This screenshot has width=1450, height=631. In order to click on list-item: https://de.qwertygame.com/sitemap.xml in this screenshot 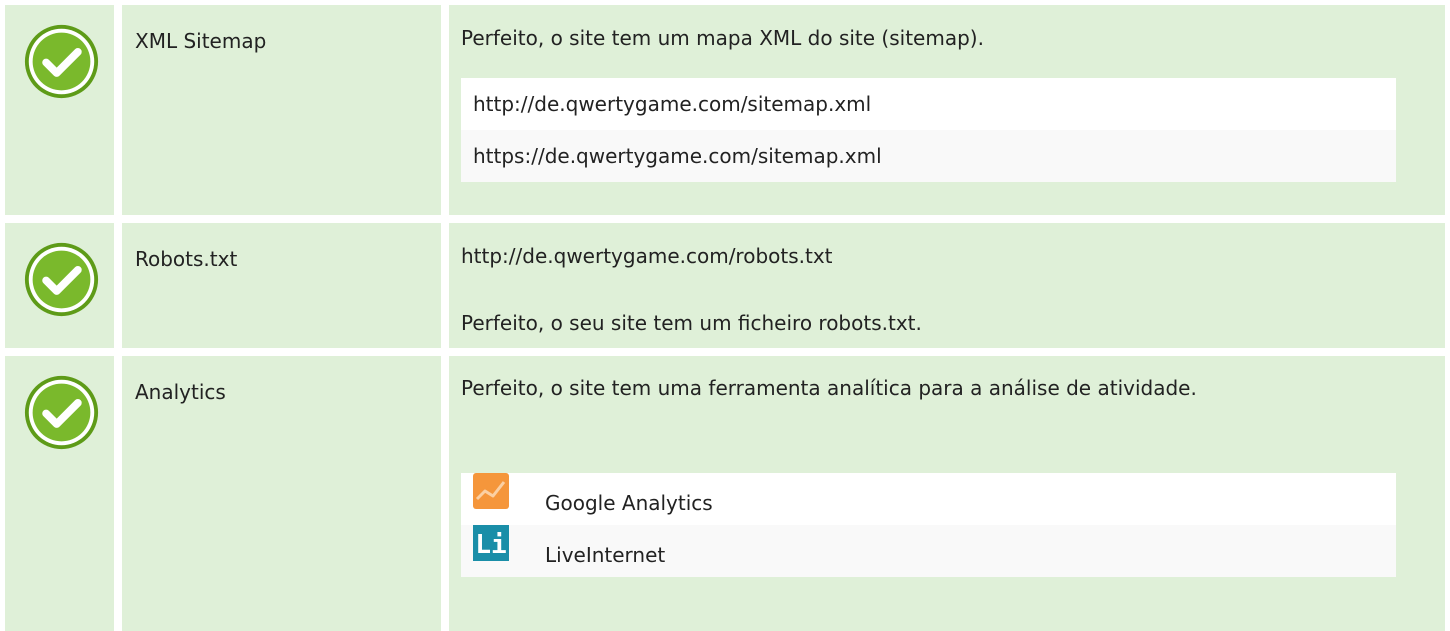, I will do `click(928, 156)`.